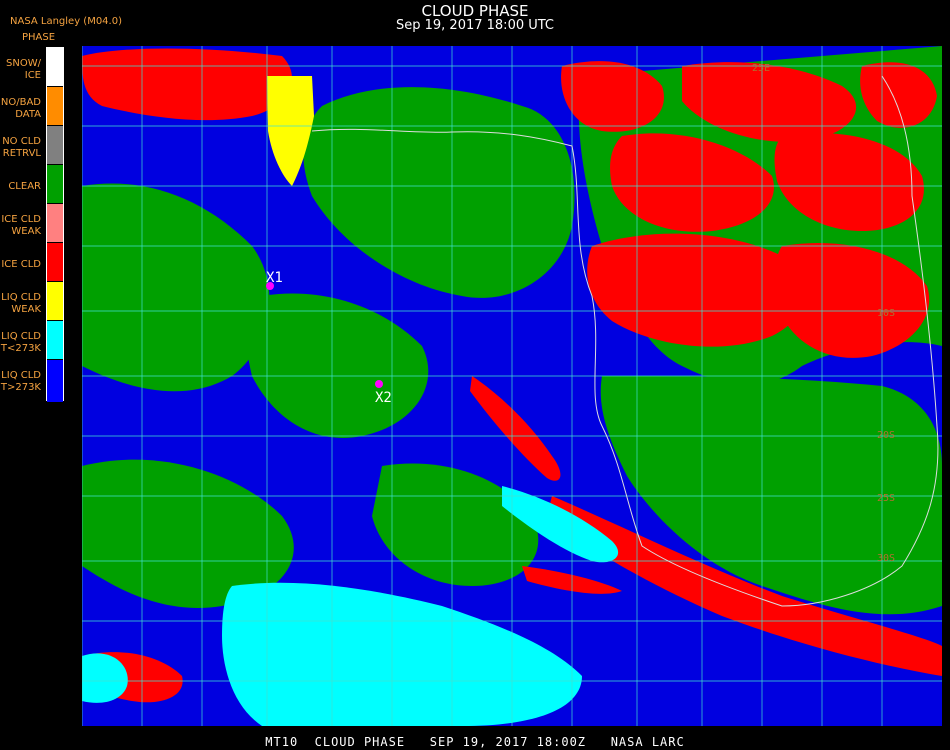  What do you see at coordinates (21, 153) in the screenshot?
I see `legend-label-line: RETRVL` at bounding box center [21, 153].